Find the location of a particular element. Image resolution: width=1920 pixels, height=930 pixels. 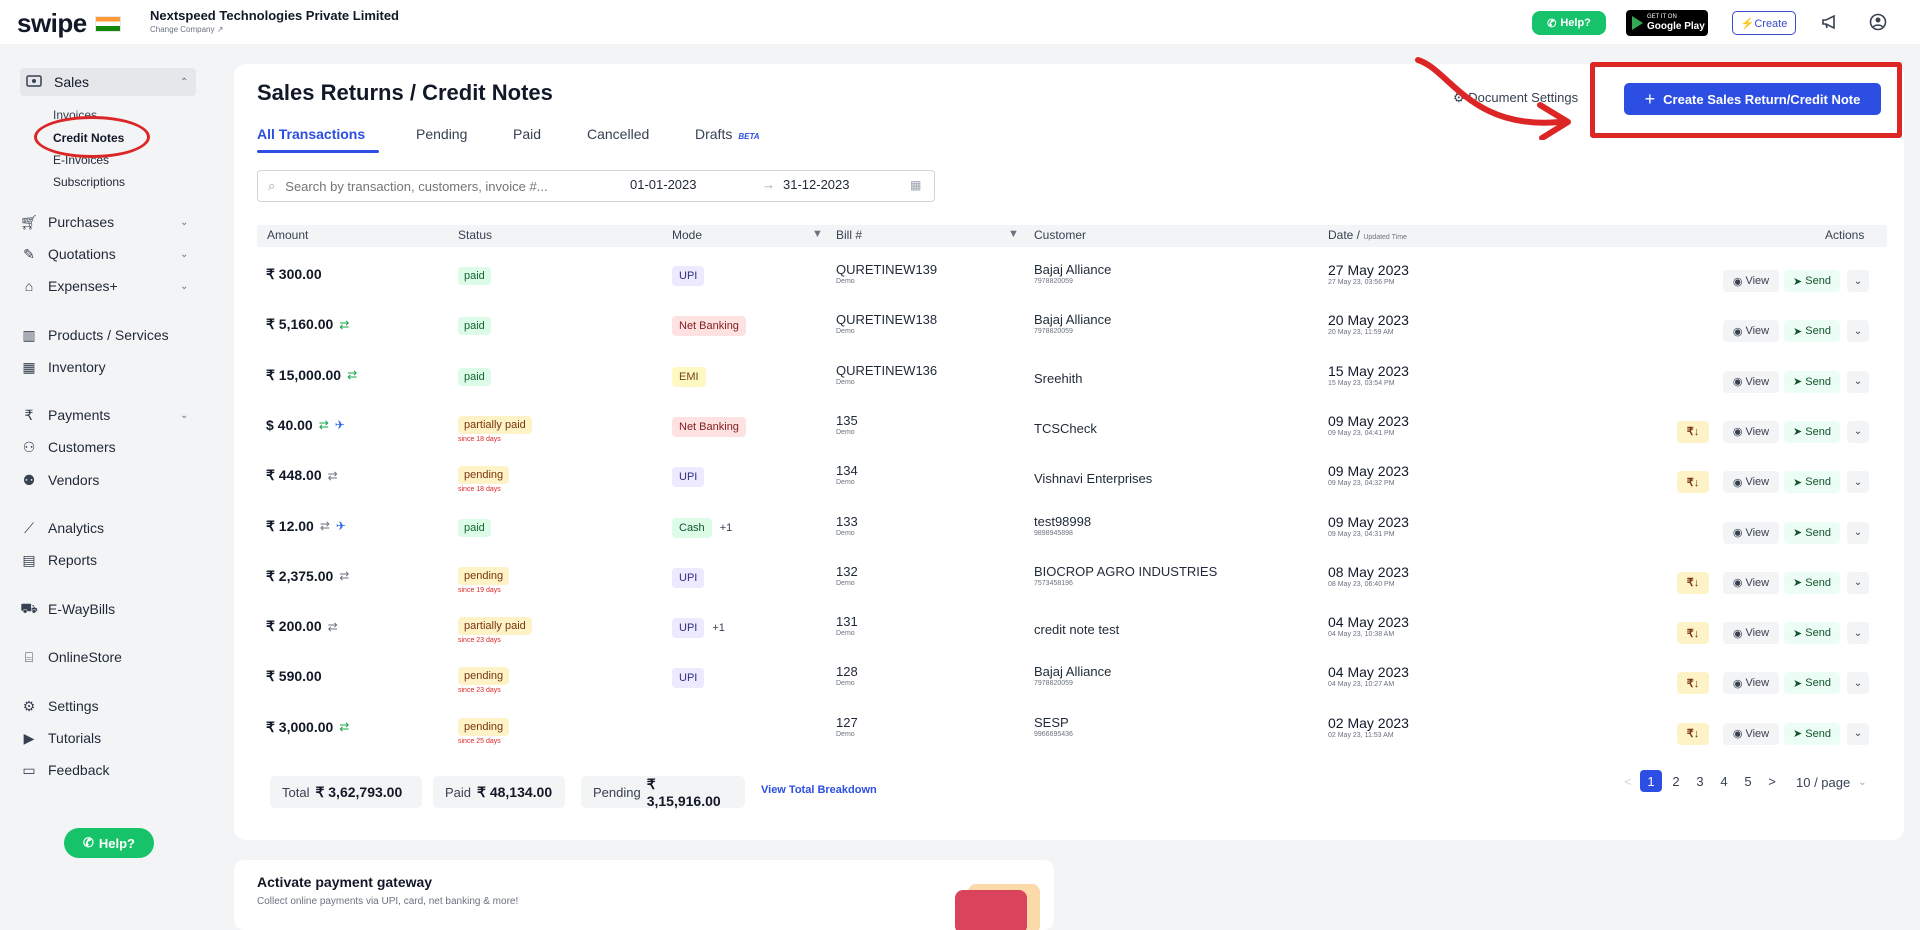

tab-paid: Paid is located at coordinates (527, 134).